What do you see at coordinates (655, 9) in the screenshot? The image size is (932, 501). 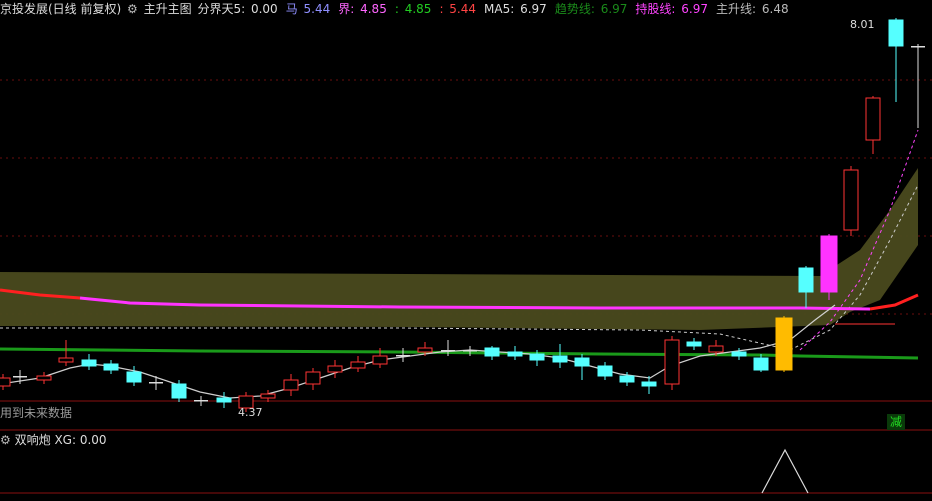 I see `header-item-label: 持股线:` at bounding box center [655, 9].